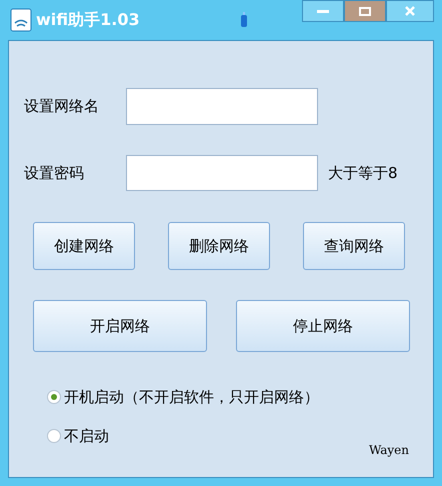 The height and width of the screenshot is (486, 442). I want to click on close-button, so click(410, 11).